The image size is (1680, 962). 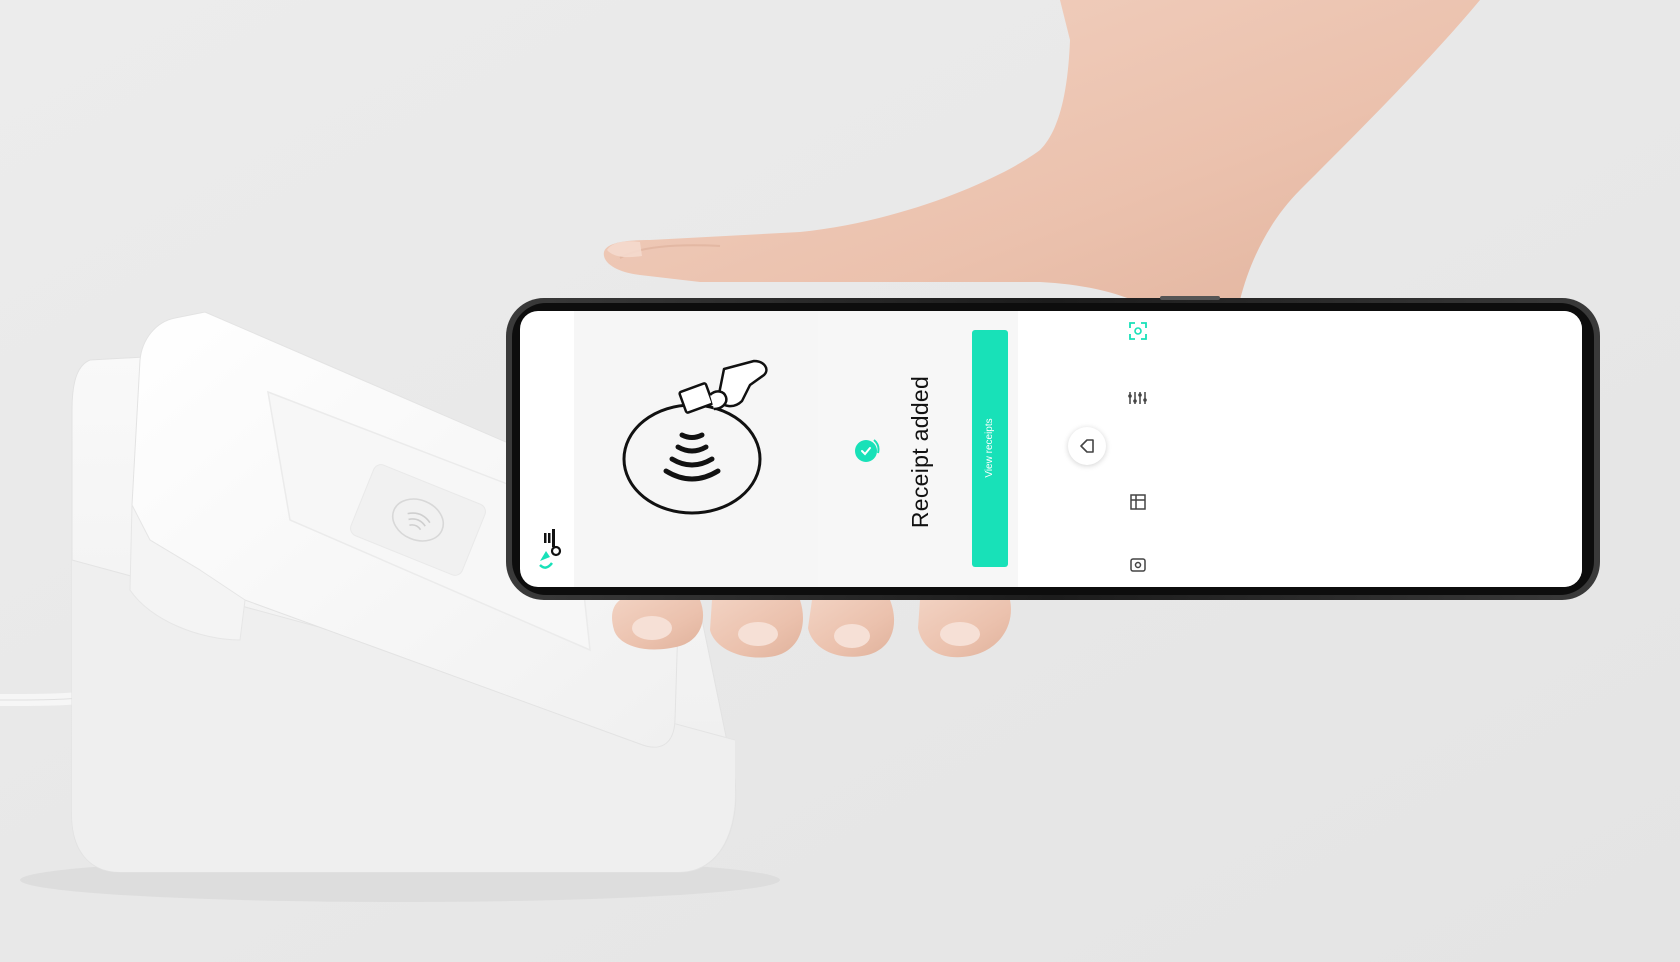 I want to click on home-icon, so click(x=1087, y=446).